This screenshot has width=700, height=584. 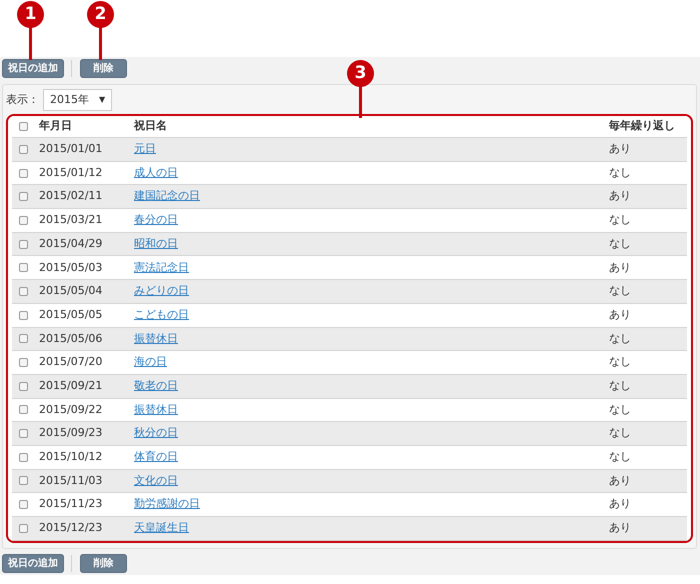 What do you see at coordinates (70, 314) in the screenshot?
I see `date-text: 2015/05/05` at bounding box center [70, 314].